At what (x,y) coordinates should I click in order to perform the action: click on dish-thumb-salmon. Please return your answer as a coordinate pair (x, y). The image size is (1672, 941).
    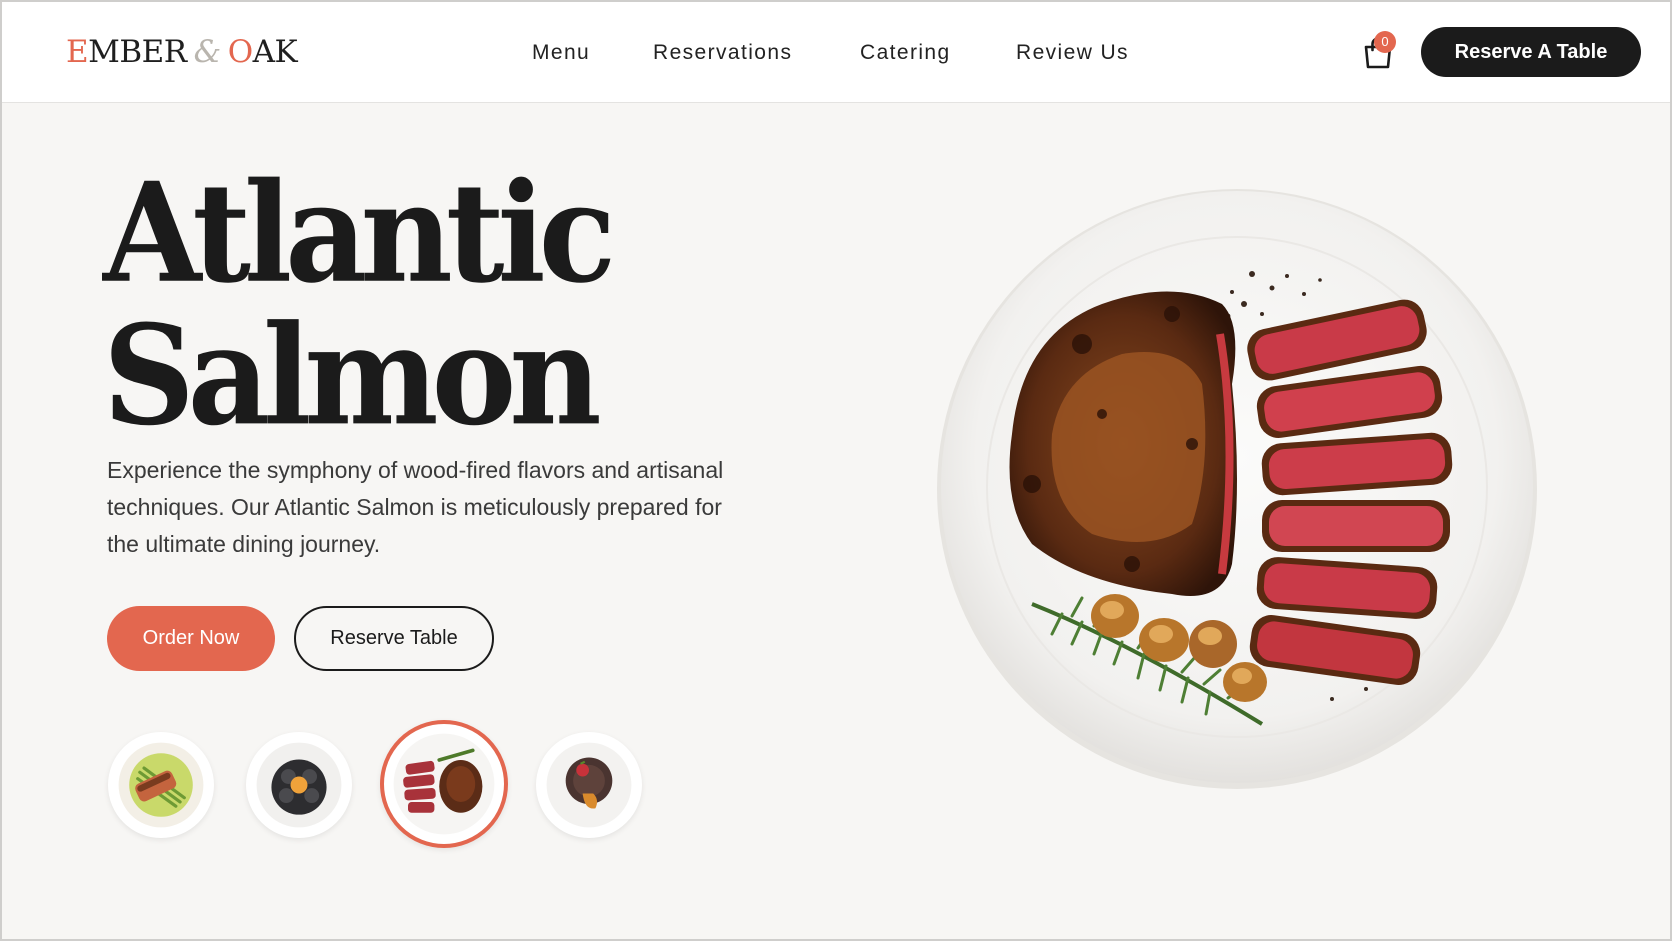
    Looking at the image, I should click on (161, 785).